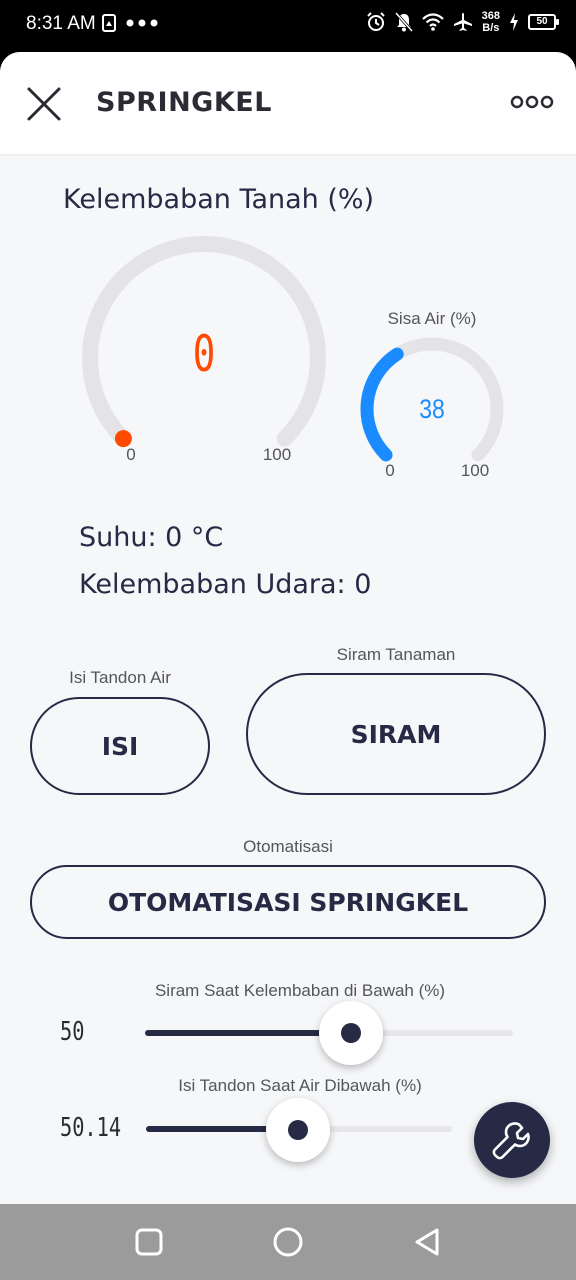 The image size is (576, 1280). What do you see at coordinates (300, 1085) in the screenshot?
I see `slider-tank-below-label: Isi Tandon Saat Air Dibawah (%)` at bounding box center [300, 1085].